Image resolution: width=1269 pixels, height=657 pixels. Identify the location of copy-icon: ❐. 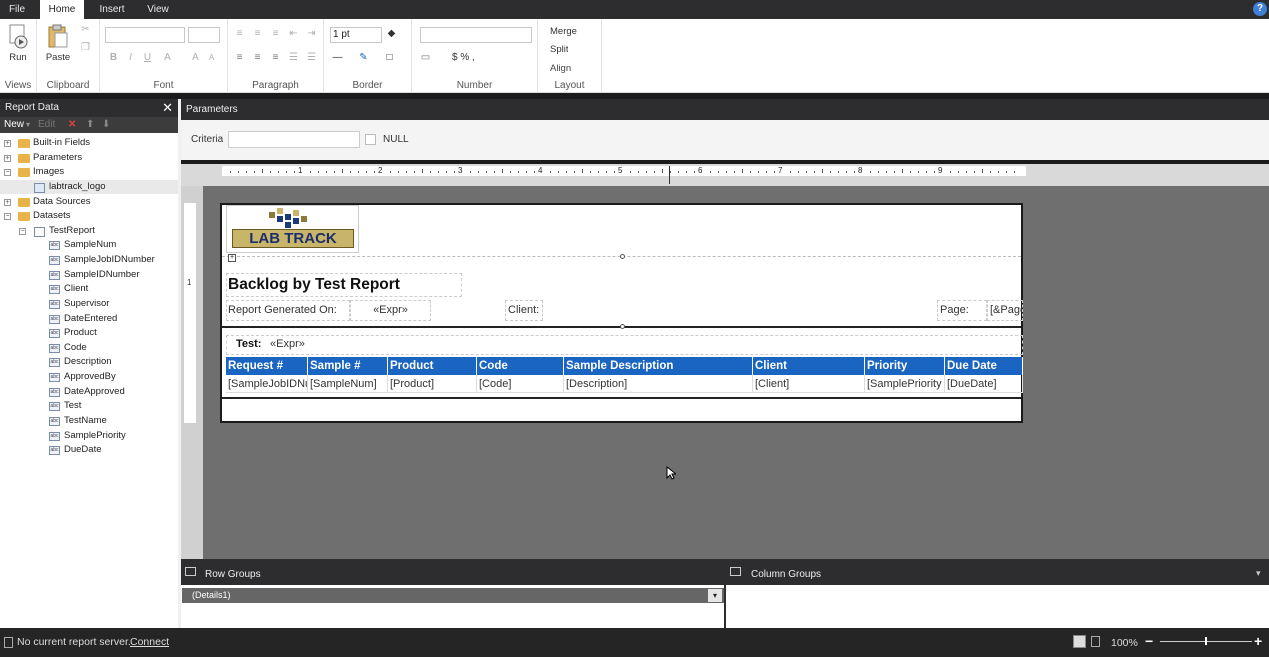
(85, 48).